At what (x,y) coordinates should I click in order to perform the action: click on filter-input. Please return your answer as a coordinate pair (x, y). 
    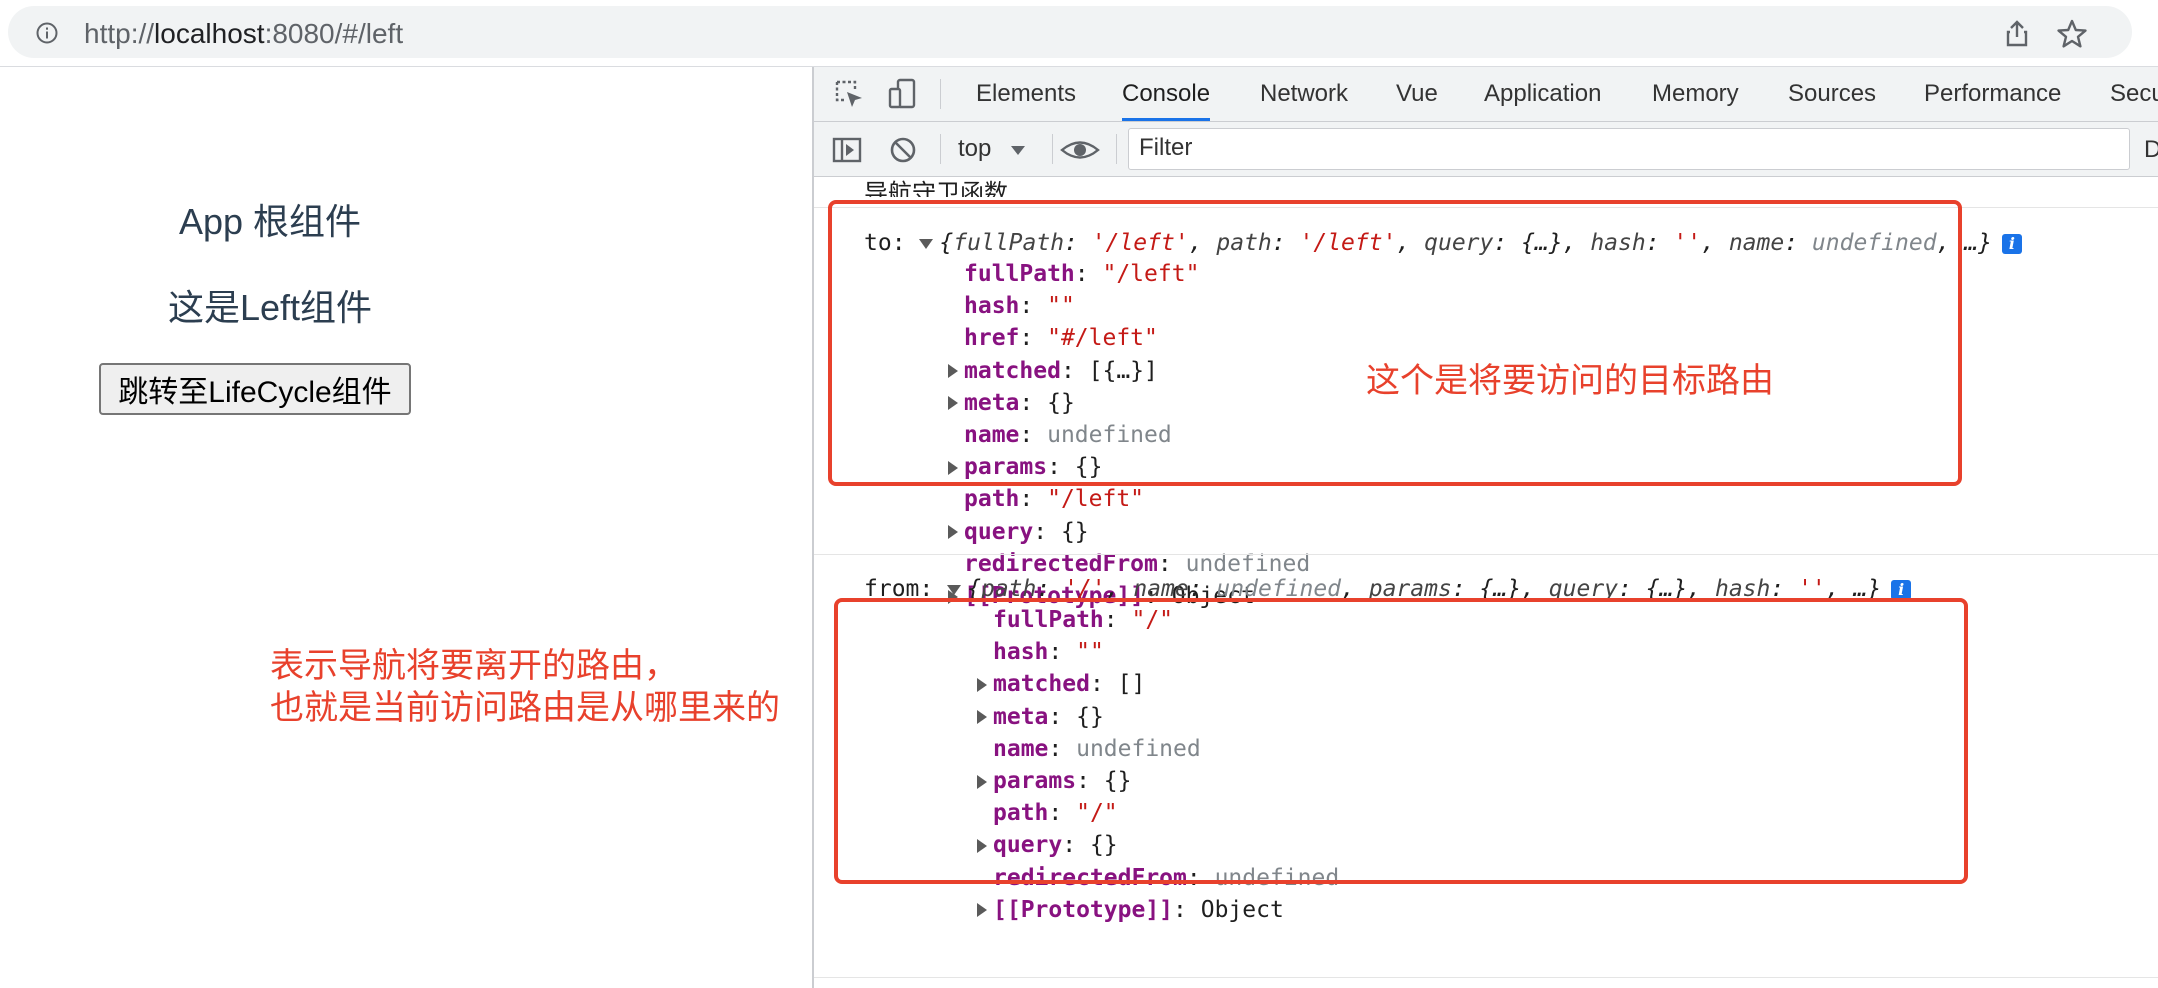
    Looking at the image, I should click on (1624, 148).